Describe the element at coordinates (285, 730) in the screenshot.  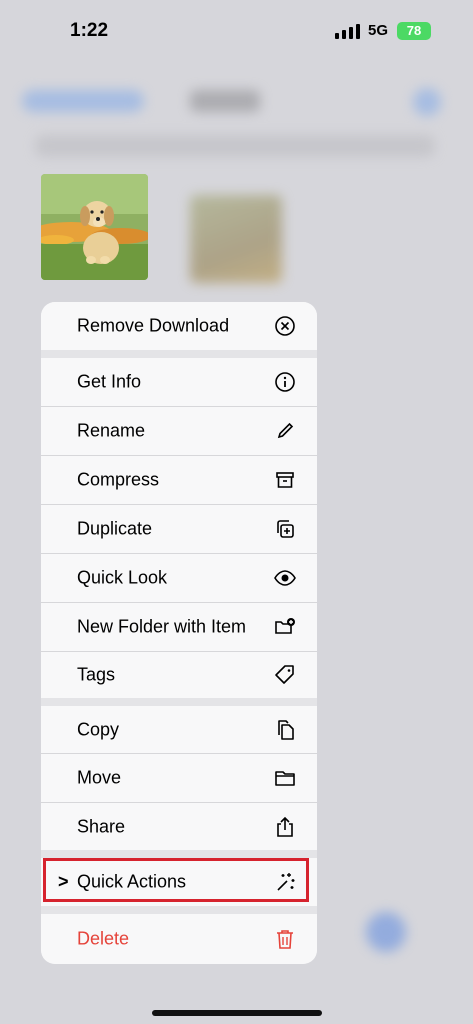
I see `copy-icon` at that location.